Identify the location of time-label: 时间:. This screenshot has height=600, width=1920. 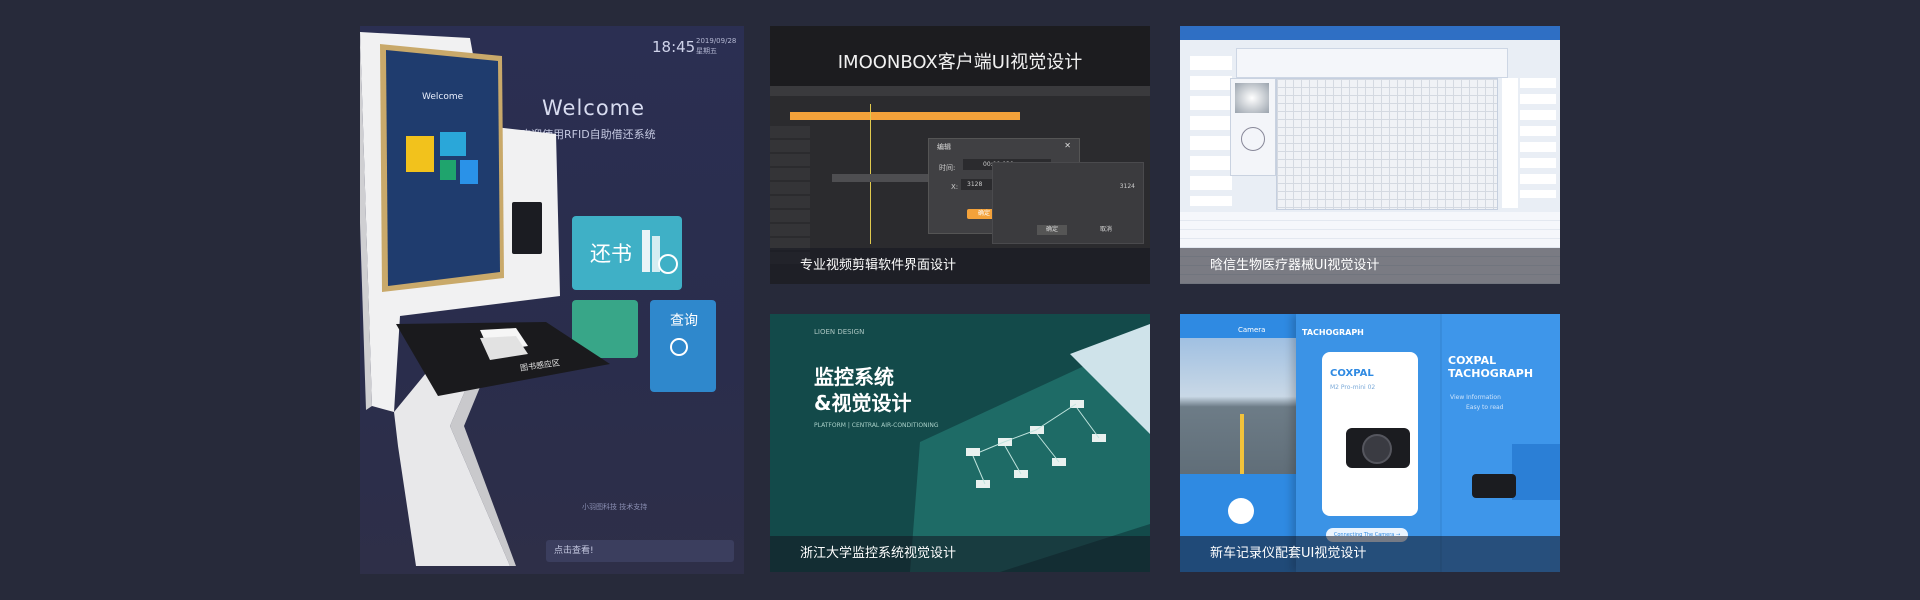
(947, 168).